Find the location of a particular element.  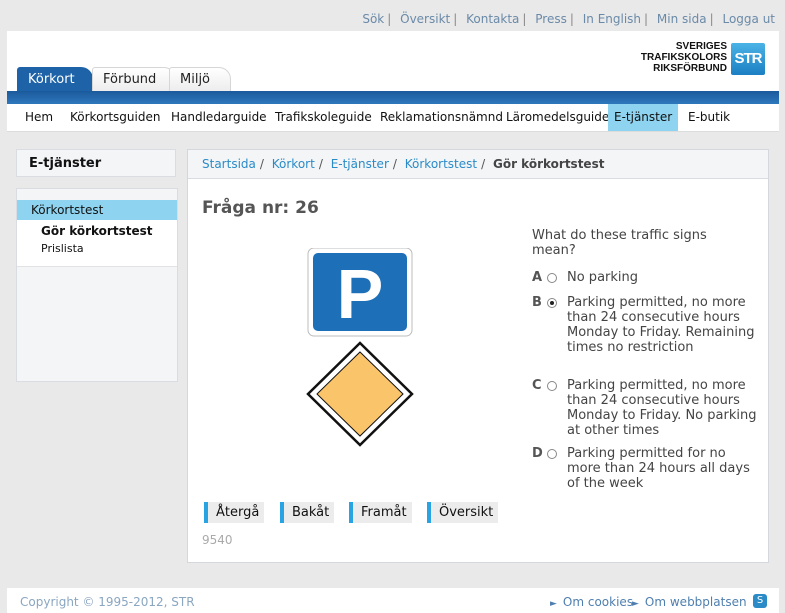

parking-sign-icon: P is located at coordinates (360, 292).